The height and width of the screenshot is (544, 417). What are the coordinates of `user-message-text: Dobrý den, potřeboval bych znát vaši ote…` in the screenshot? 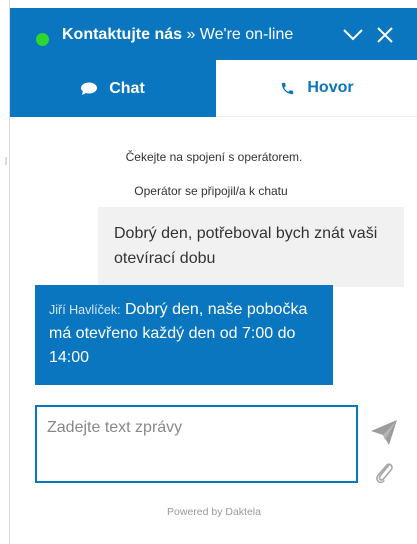 It's located at (246, 246).